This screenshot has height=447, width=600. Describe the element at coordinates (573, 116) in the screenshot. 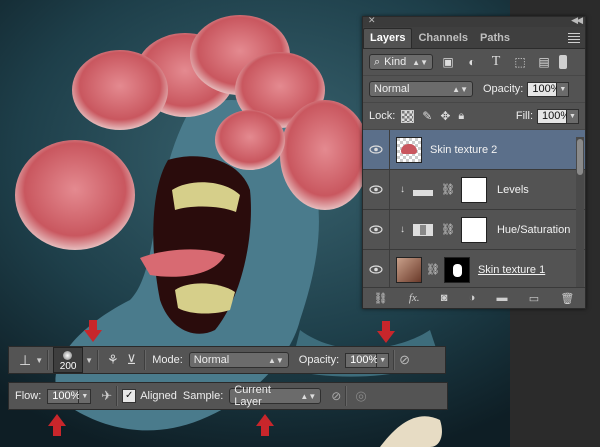

I see `fill-slider-arrow-icon: ▼` at that location.